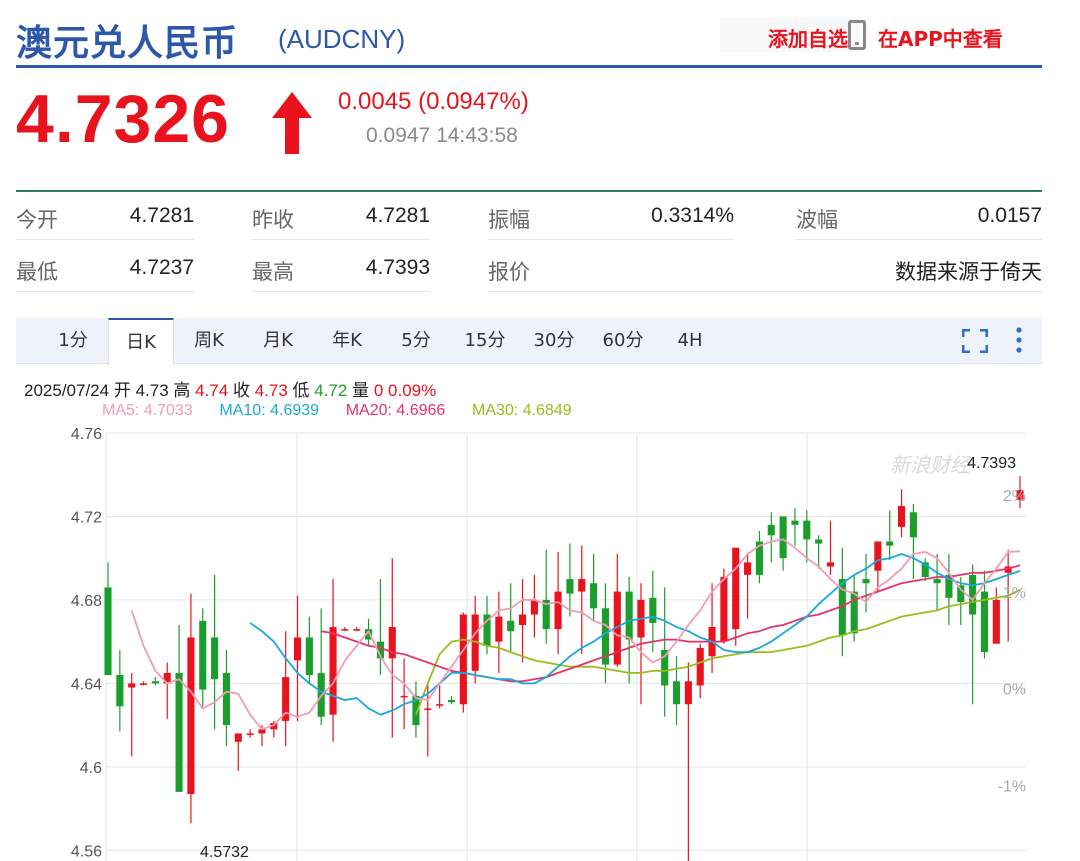  I want to click on pct-tick-label: 2%, so click(1014, 496).